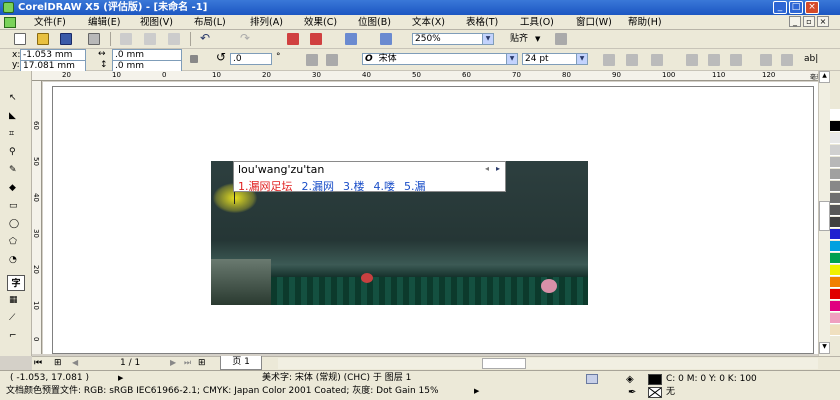  Describe the element at coordinates (16, 244) in the screenshot. I see `polygon-tool-icon: ⬠` at that location.